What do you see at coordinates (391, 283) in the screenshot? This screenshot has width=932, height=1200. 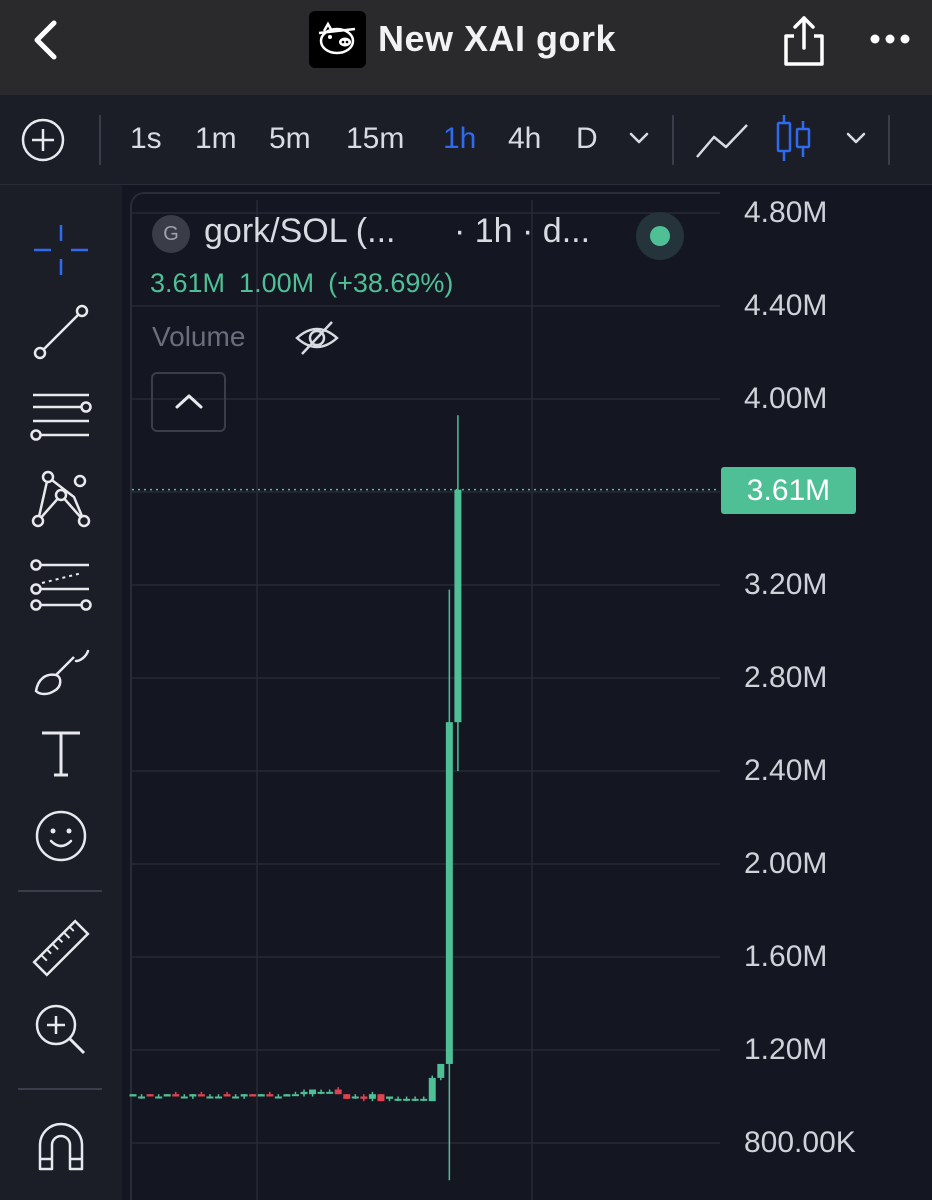 I see `price-change-percent: (+38.69%)` at bounding box center [391, 283].